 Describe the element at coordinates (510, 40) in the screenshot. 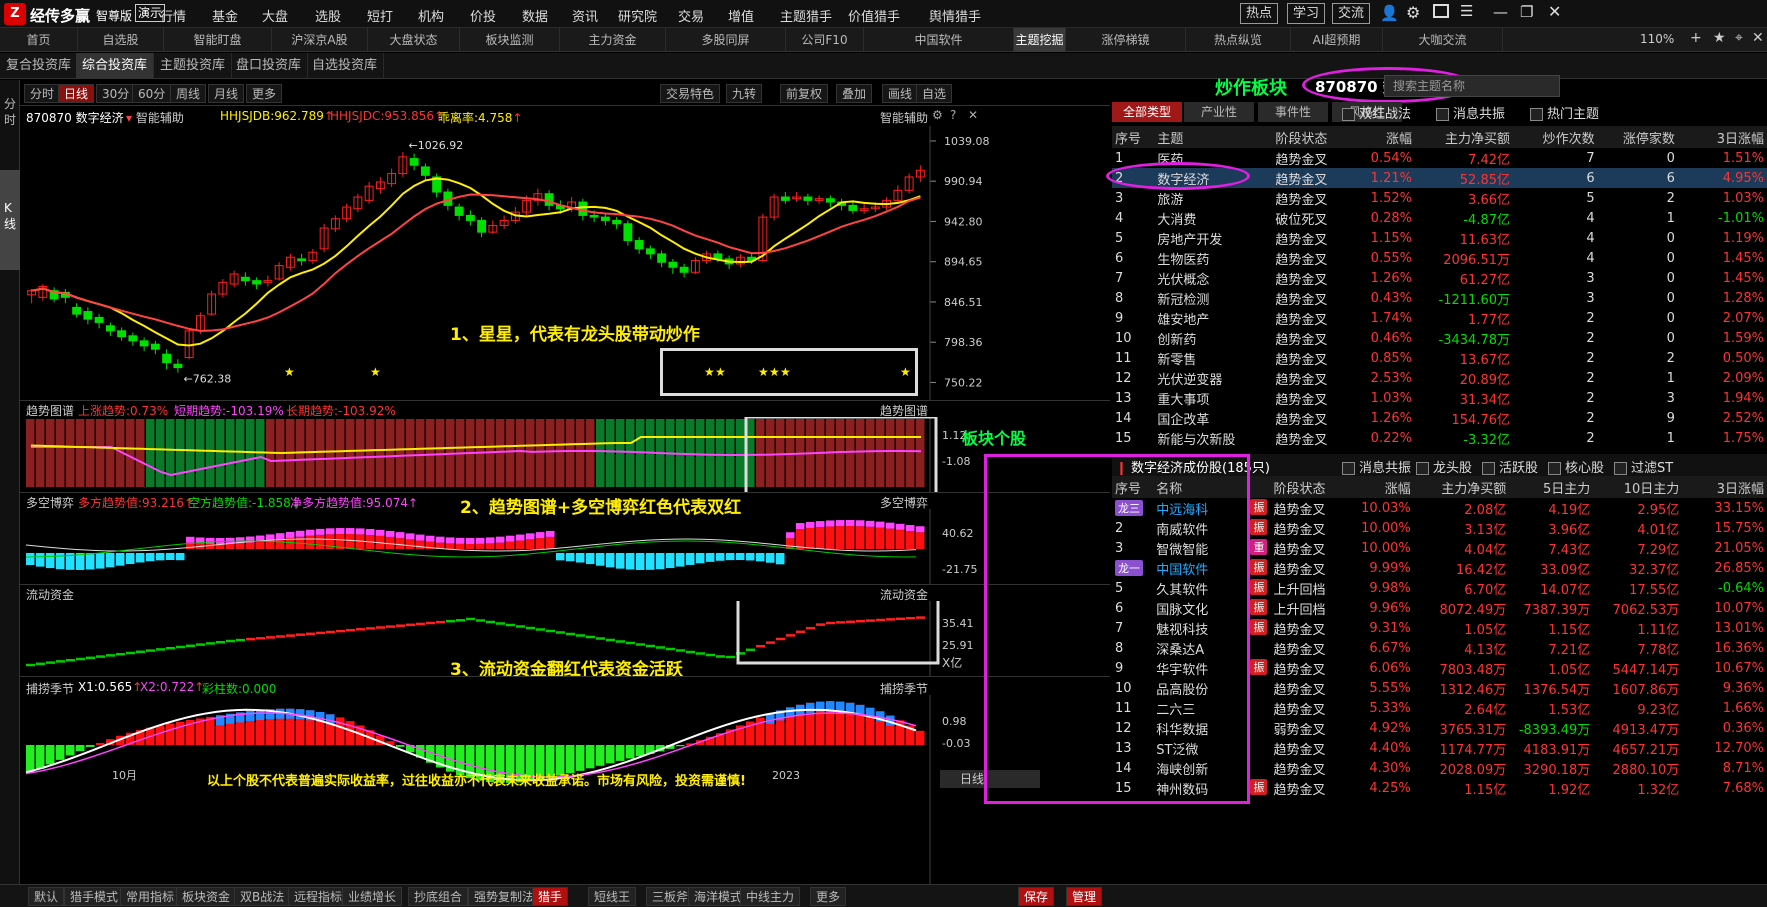

I see `tab-5: 板块监测` at that location.